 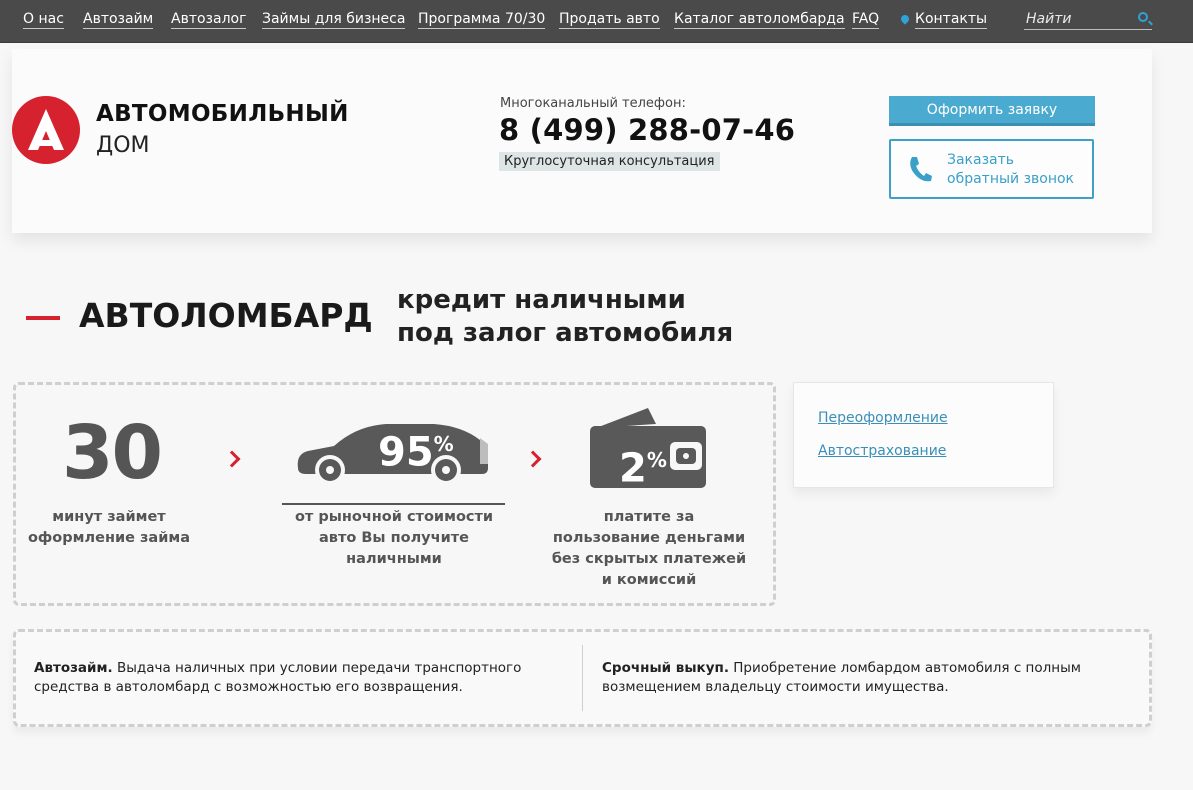 What do you see at coordinates (394, 517) in the screenshot?
I see `caption-line: от рыночной стоимости` at bounding box center [394, 517].